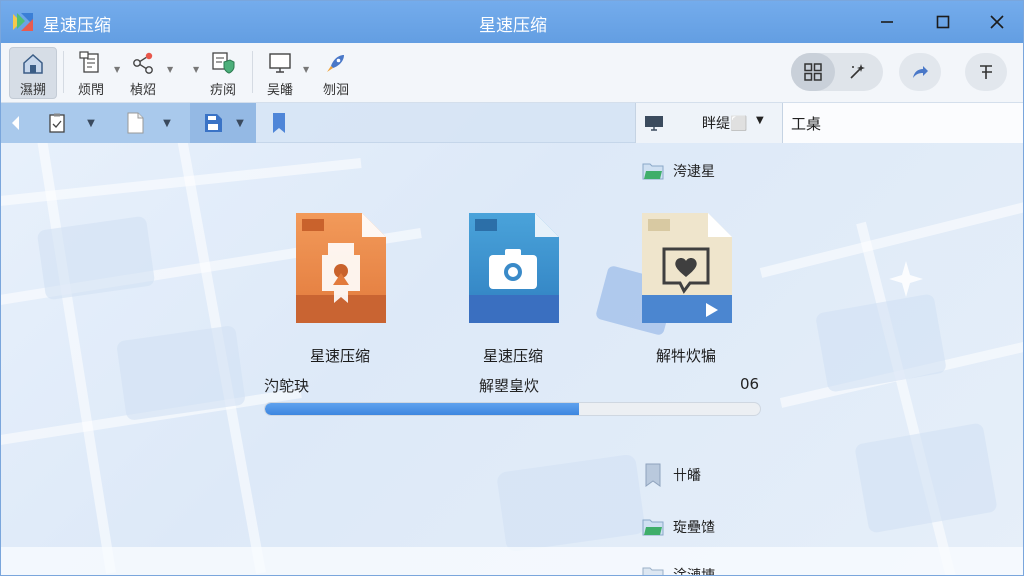  Describe the element at coordinates (512, 22) in the screenshot. I see `title-bar: 星速压缩 星速压缩` at that location.